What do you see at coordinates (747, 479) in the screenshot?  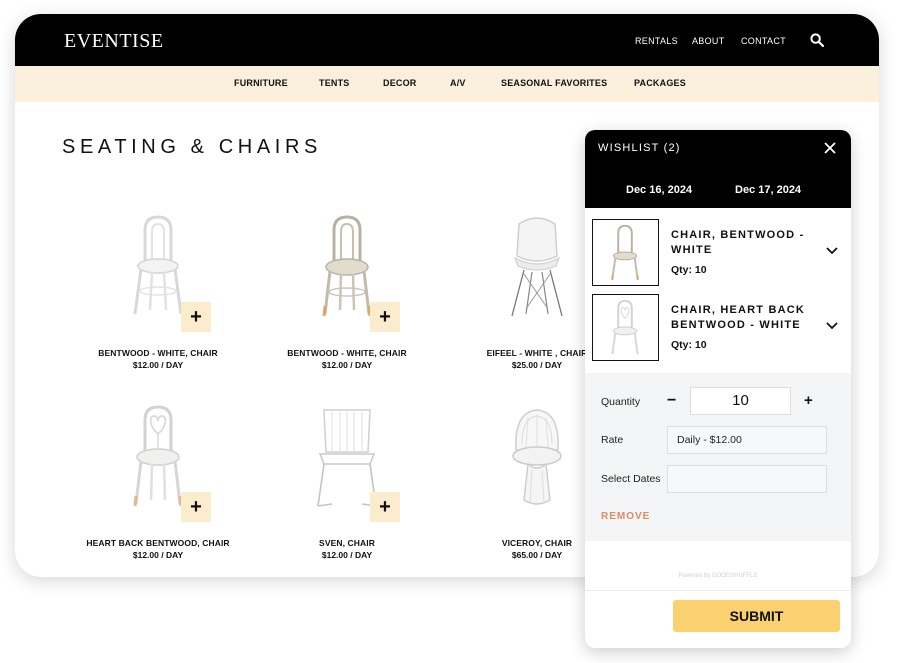 I see `dates-input` at bounding box center [747, 479].